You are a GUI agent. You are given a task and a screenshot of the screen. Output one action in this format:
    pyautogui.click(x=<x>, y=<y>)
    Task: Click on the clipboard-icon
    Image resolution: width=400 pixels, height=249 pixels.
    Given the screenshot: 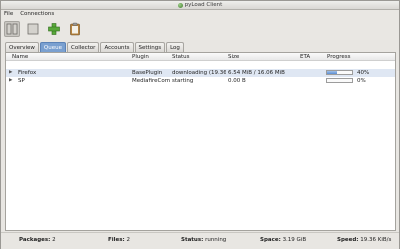 What is the action you would take?
    pyautogui.click(x=75, y=29)
    